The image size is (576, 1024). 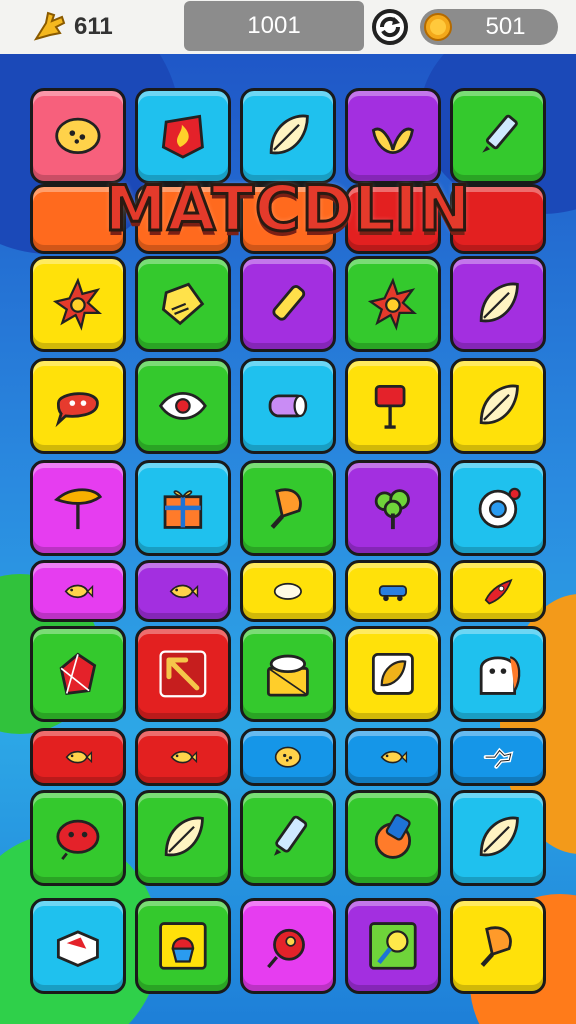 What do you see at coordinates (71, 27) in the screenshot?
I see `hand-stat: 611` at bounding box center [71, 27].